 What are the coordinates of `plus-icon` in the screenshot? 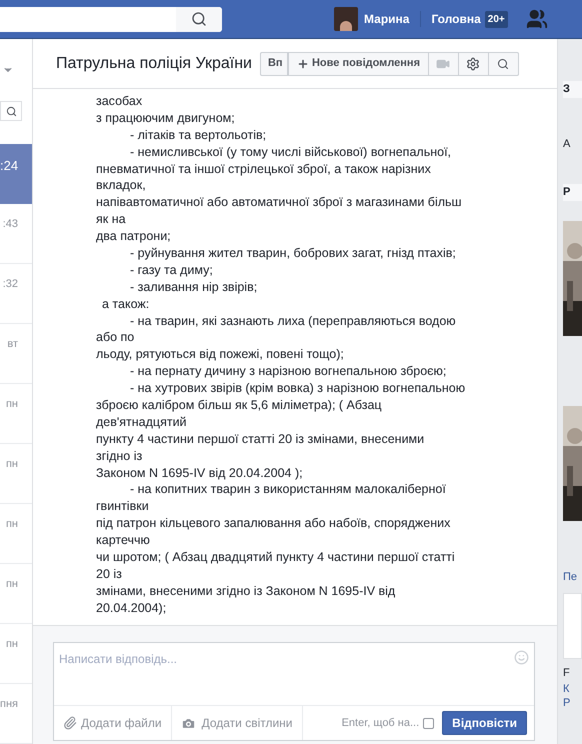 It's located at (302, 64).